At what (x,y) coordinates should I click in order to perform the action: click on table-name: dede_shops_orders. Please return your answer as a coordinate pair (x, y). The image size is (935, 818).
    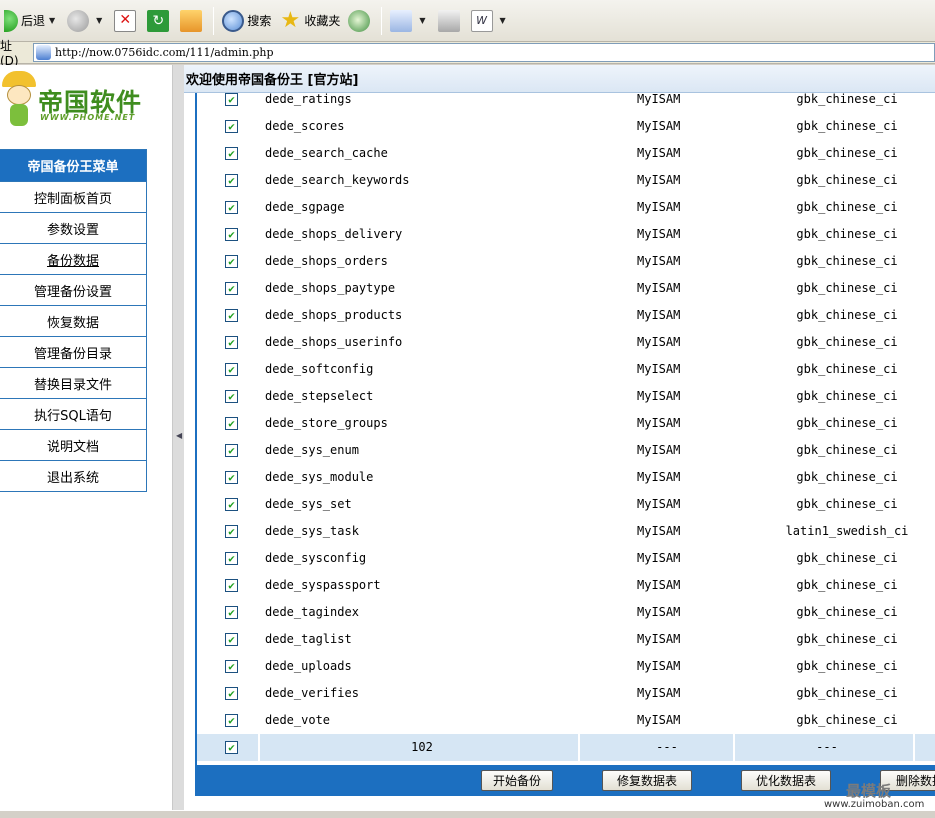
    Looking at the image, I should click on (326, 261).